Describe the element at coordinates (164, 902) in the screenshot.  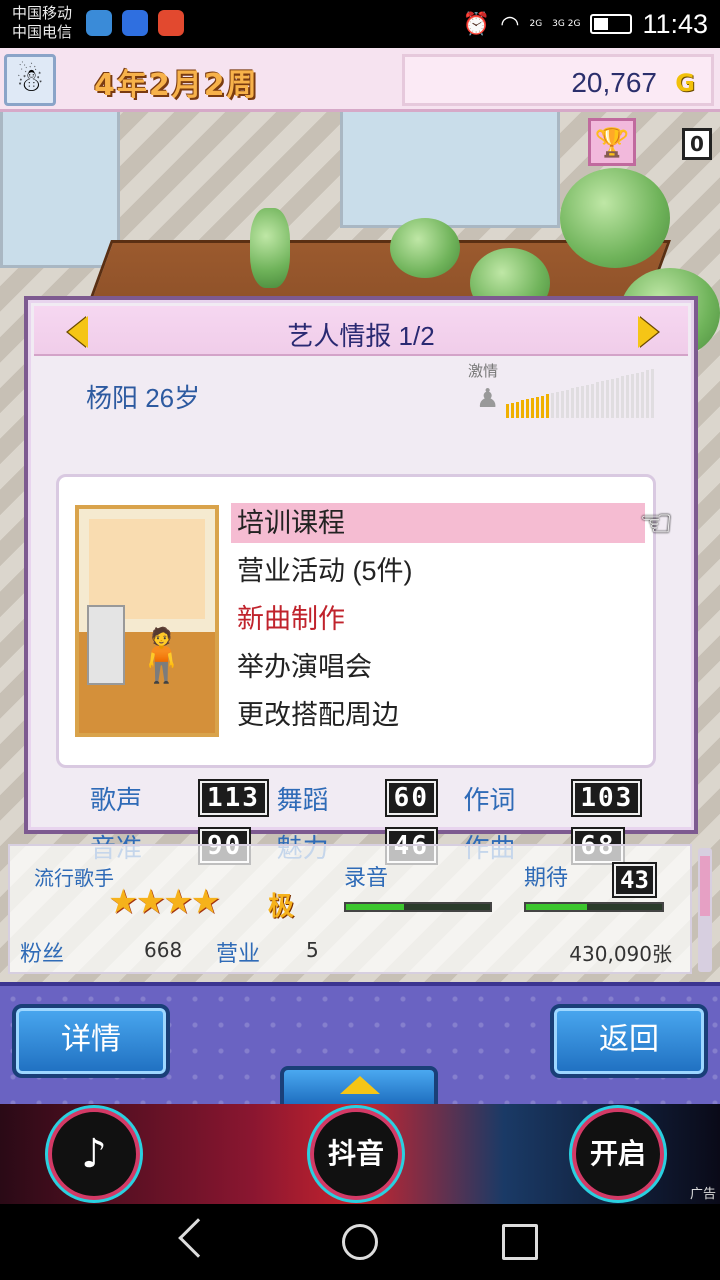
I see `rank-stars-icon: ★★★★` at that location.